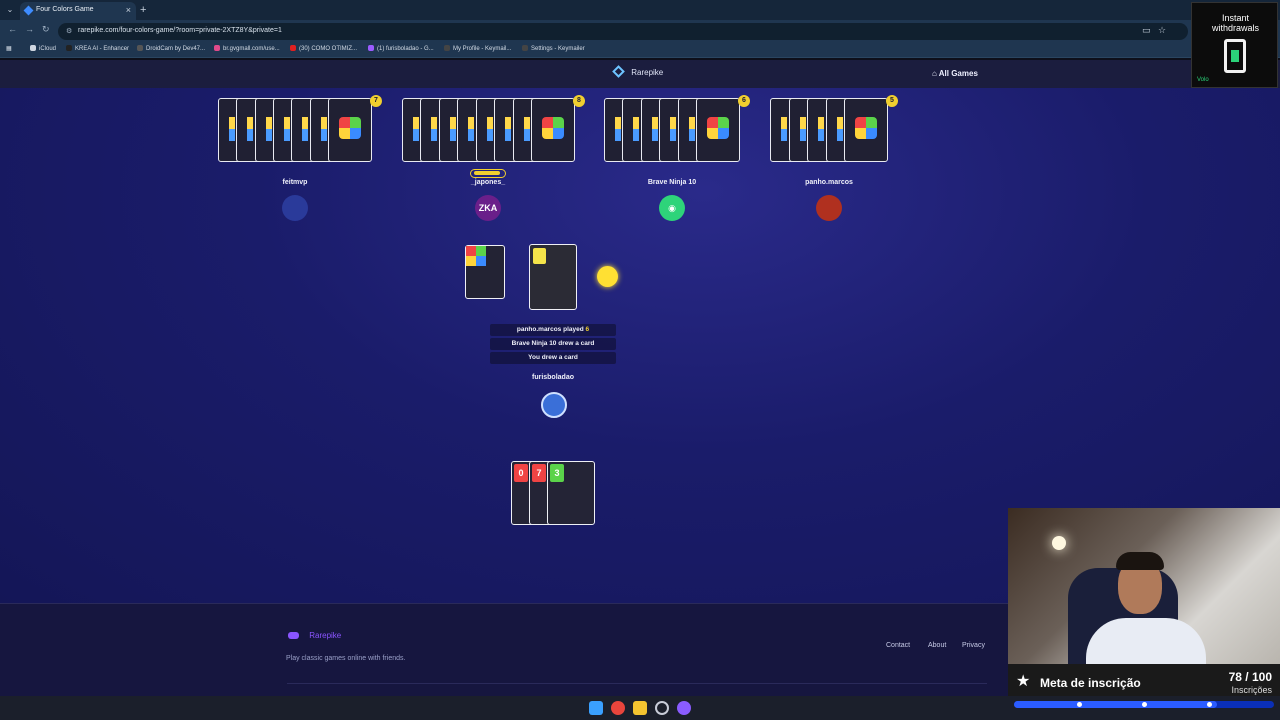 This screenshot has height=720, width=1280. Describe the element at coordinates (293, 635) in the screenshot. I see `gamepad-icon` at that location.